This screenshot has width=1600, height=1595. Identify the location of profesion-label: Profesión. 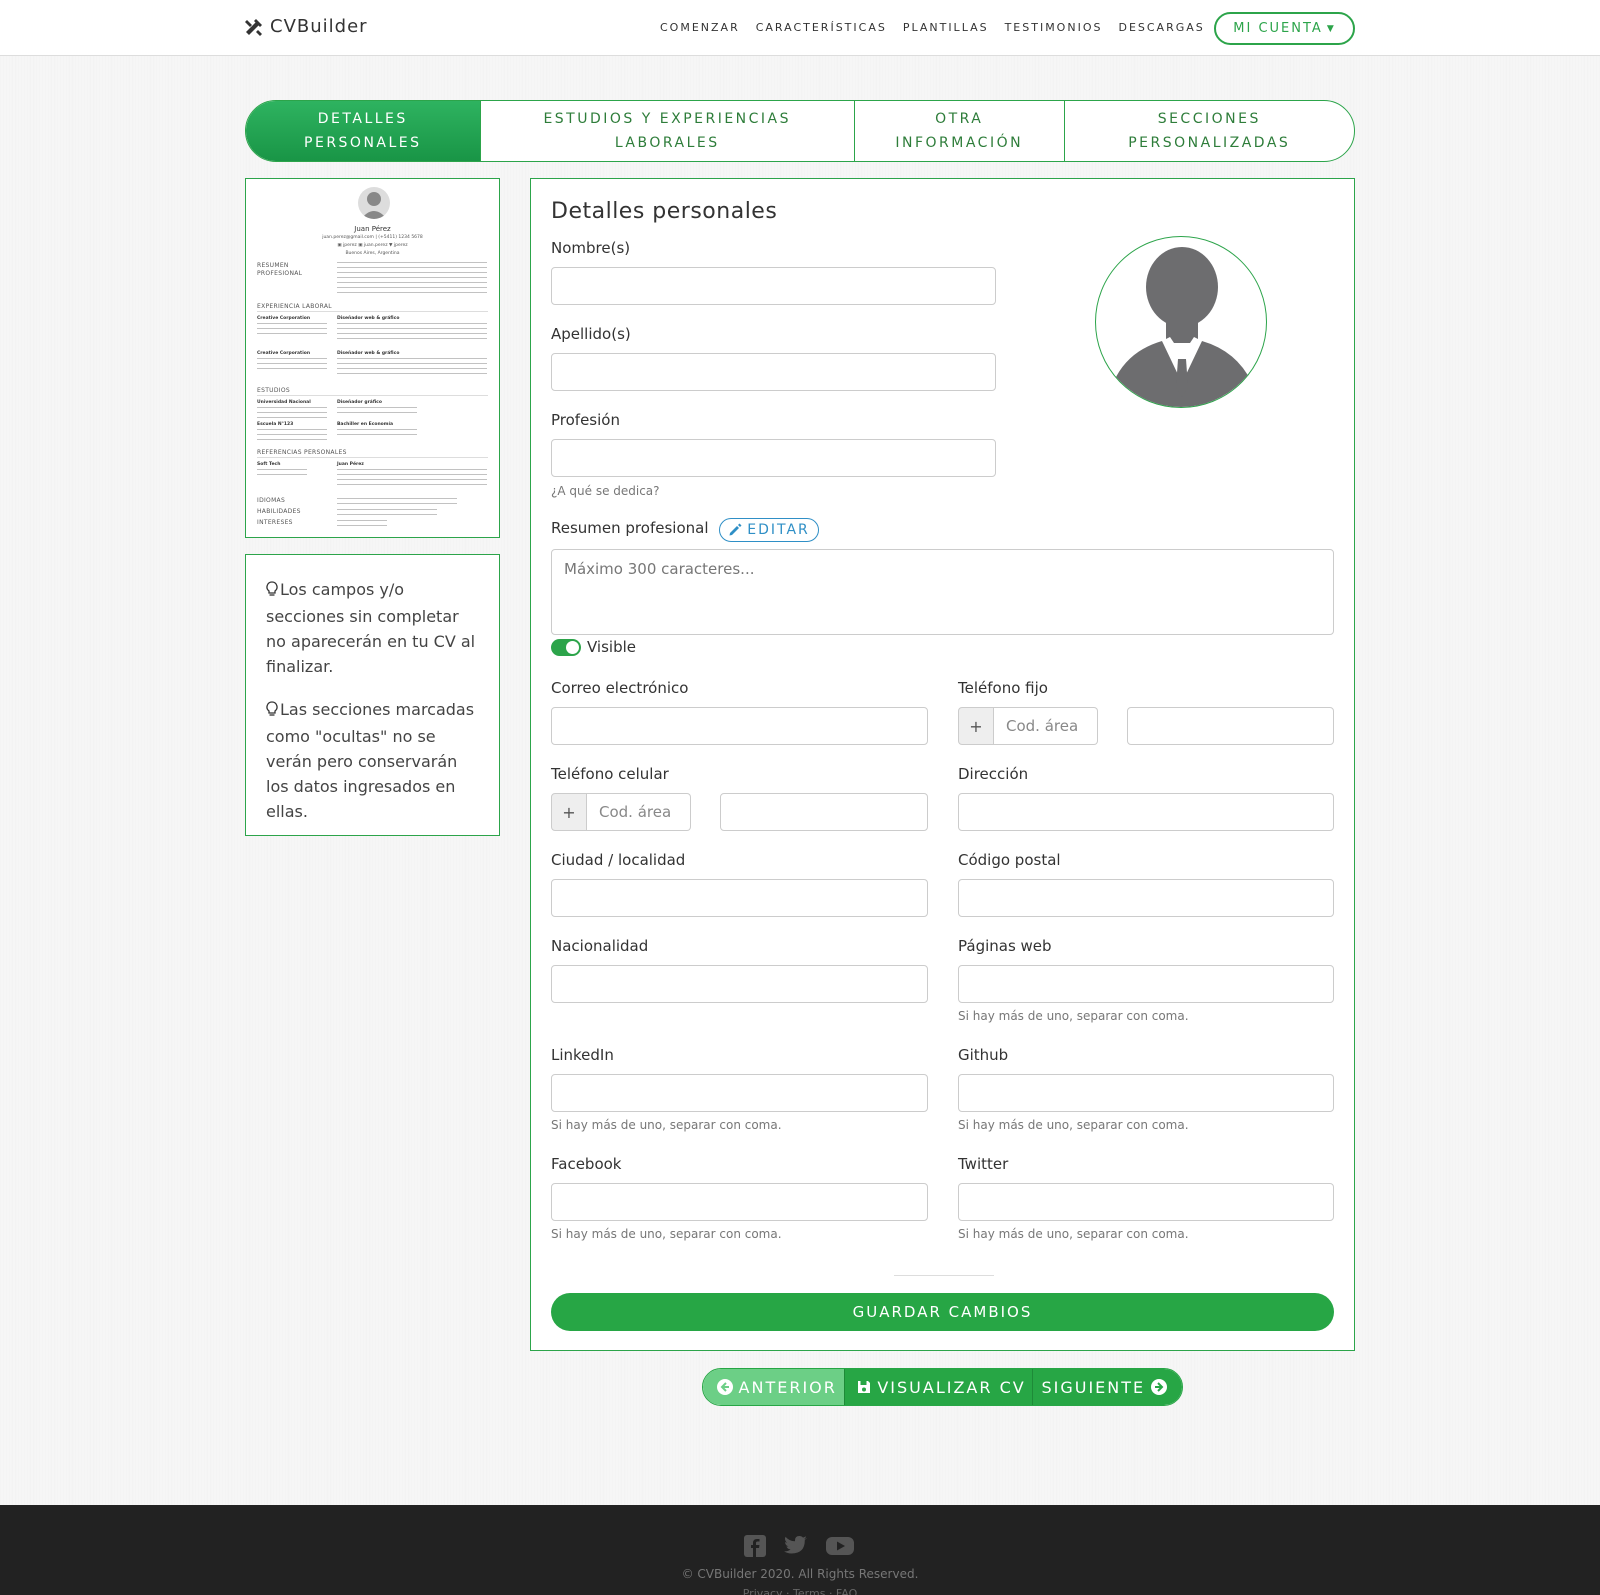
(585, 420).